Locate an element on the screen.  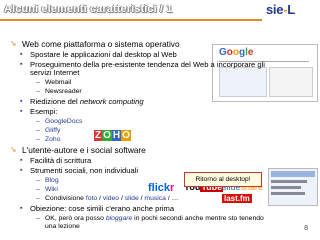
title-bar: Alcuni elementi caratteristici / 1 sie-L is located at coordinates (160, 11).